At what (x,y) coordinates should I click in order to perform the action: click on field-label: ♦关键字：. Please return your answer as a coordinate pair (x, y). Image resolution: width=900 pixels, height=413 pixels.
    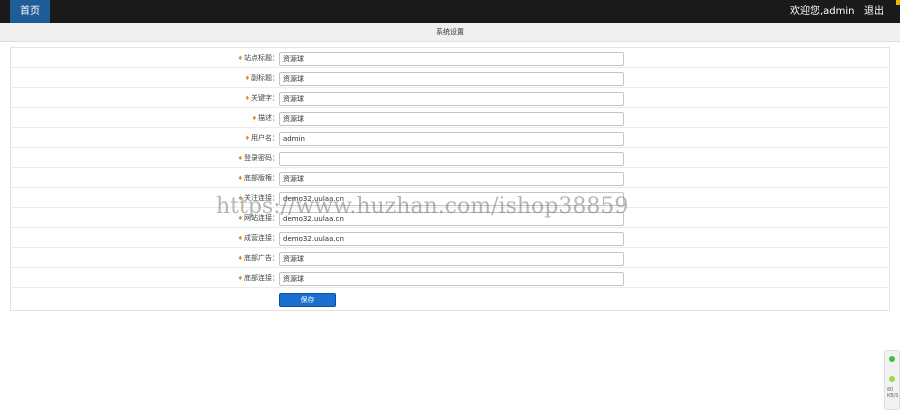
    Looking at the image, I should click on (261, 98).